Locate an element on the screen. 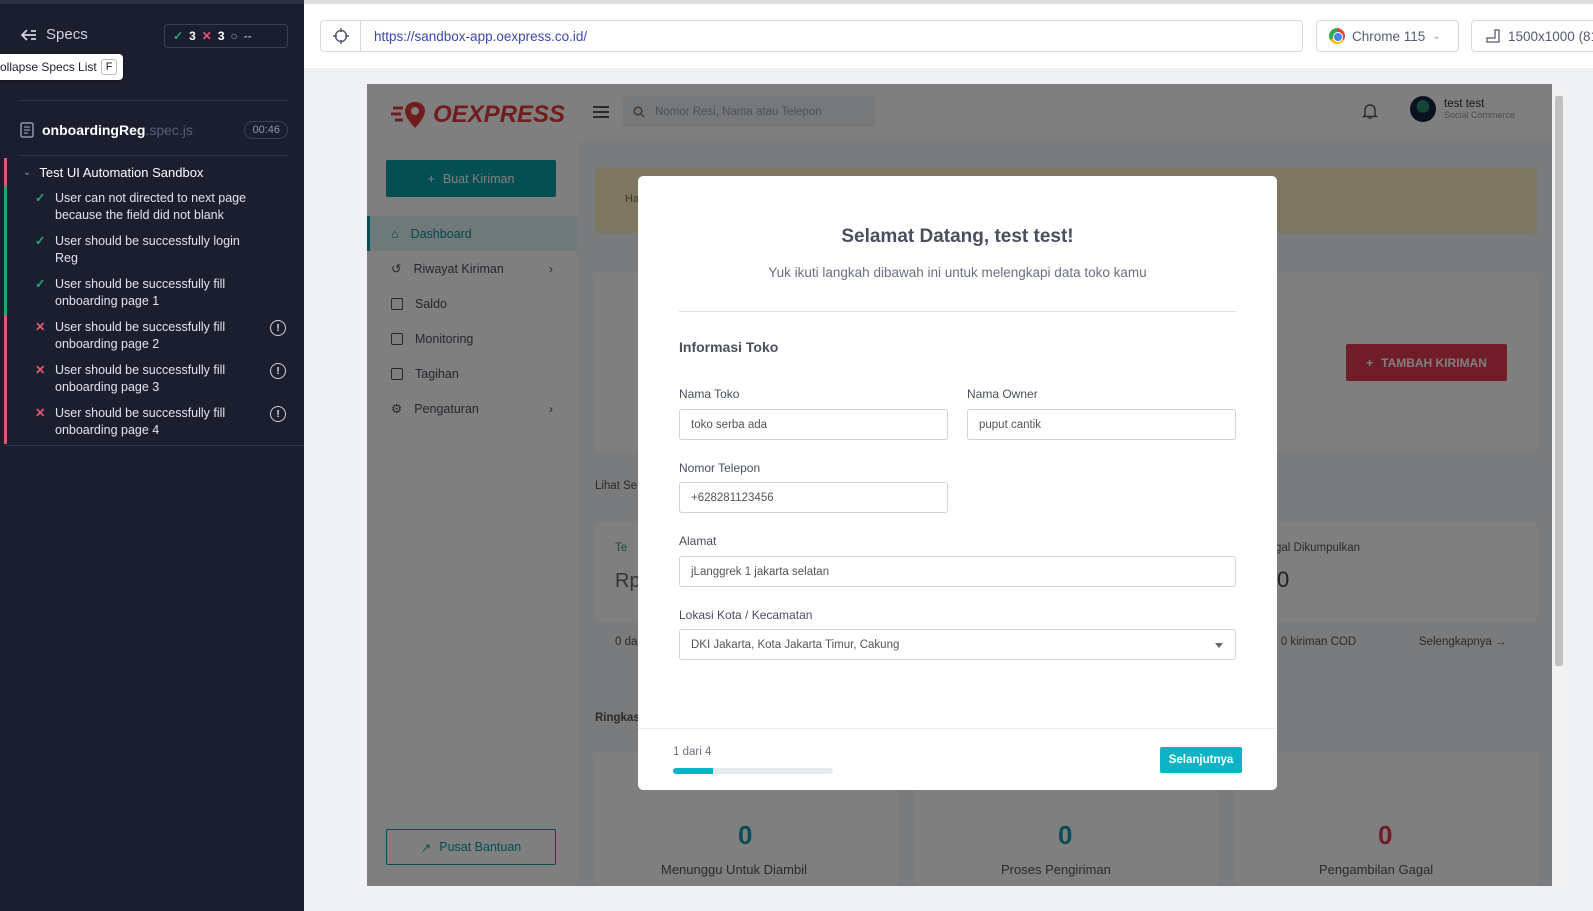  step-progress-bar is located at coordinates (753, 771).